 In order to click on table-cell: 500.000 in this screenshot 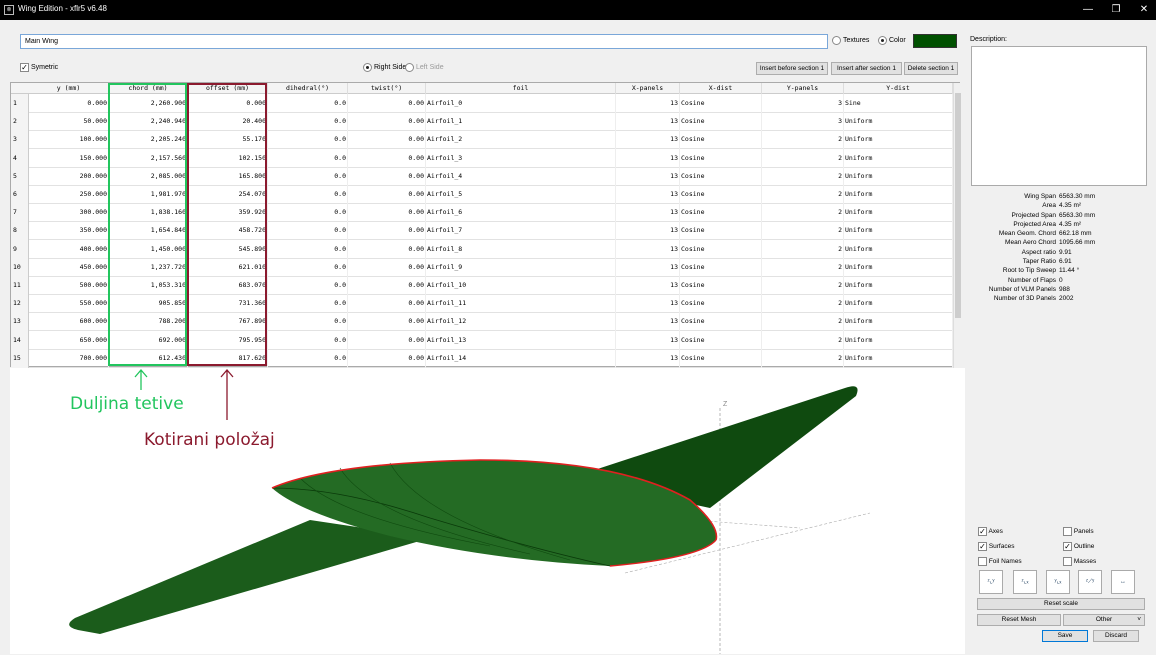, I will do `click(69, 285)`.